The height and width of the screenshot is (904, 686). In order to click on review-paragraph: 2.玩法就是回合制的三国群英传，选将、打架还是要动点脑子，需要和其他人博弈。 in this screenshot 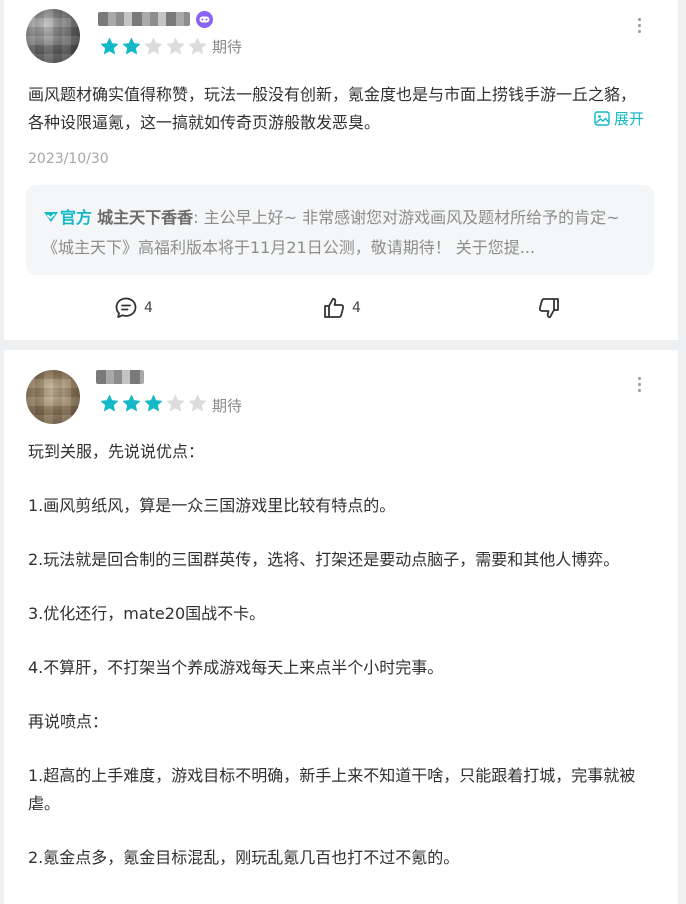, I will do `click(324, 559)`.